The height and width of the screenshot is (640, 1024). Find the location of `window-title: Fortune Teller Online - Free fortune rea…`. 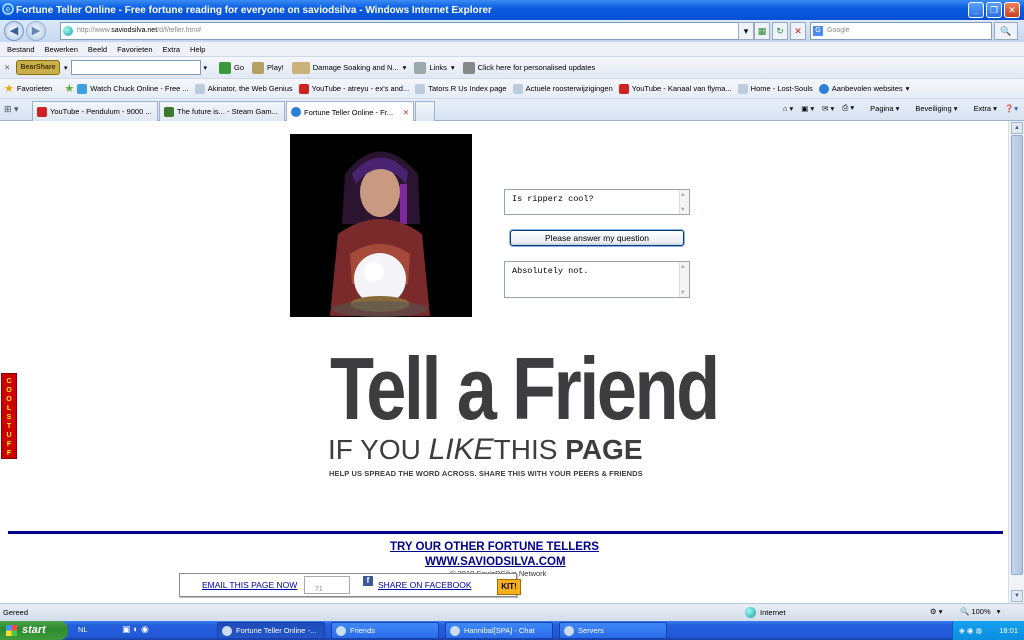

window-title: Fortune Teller Online - Free fortune rea… is located at coordinates (254, 10).